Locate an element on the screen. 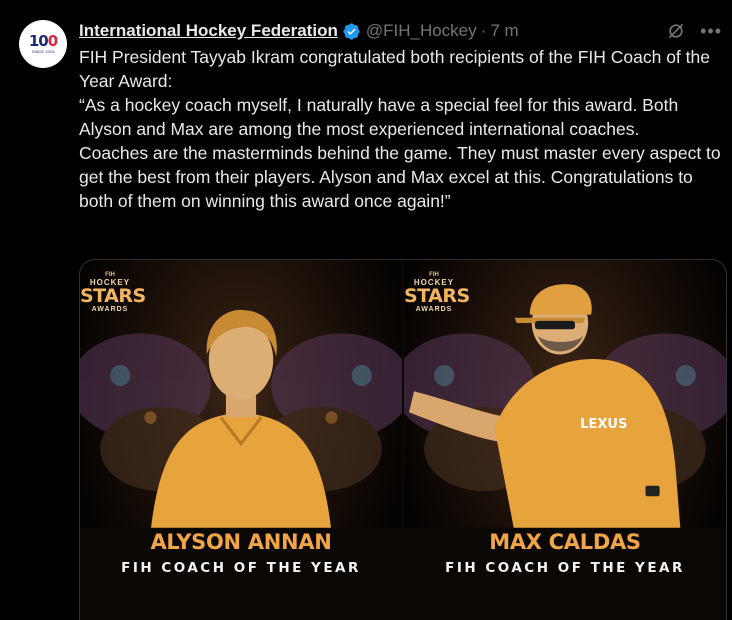 The width and height of the screenshot is (732, 620). grok-icon is located at coordinates (676, 31).